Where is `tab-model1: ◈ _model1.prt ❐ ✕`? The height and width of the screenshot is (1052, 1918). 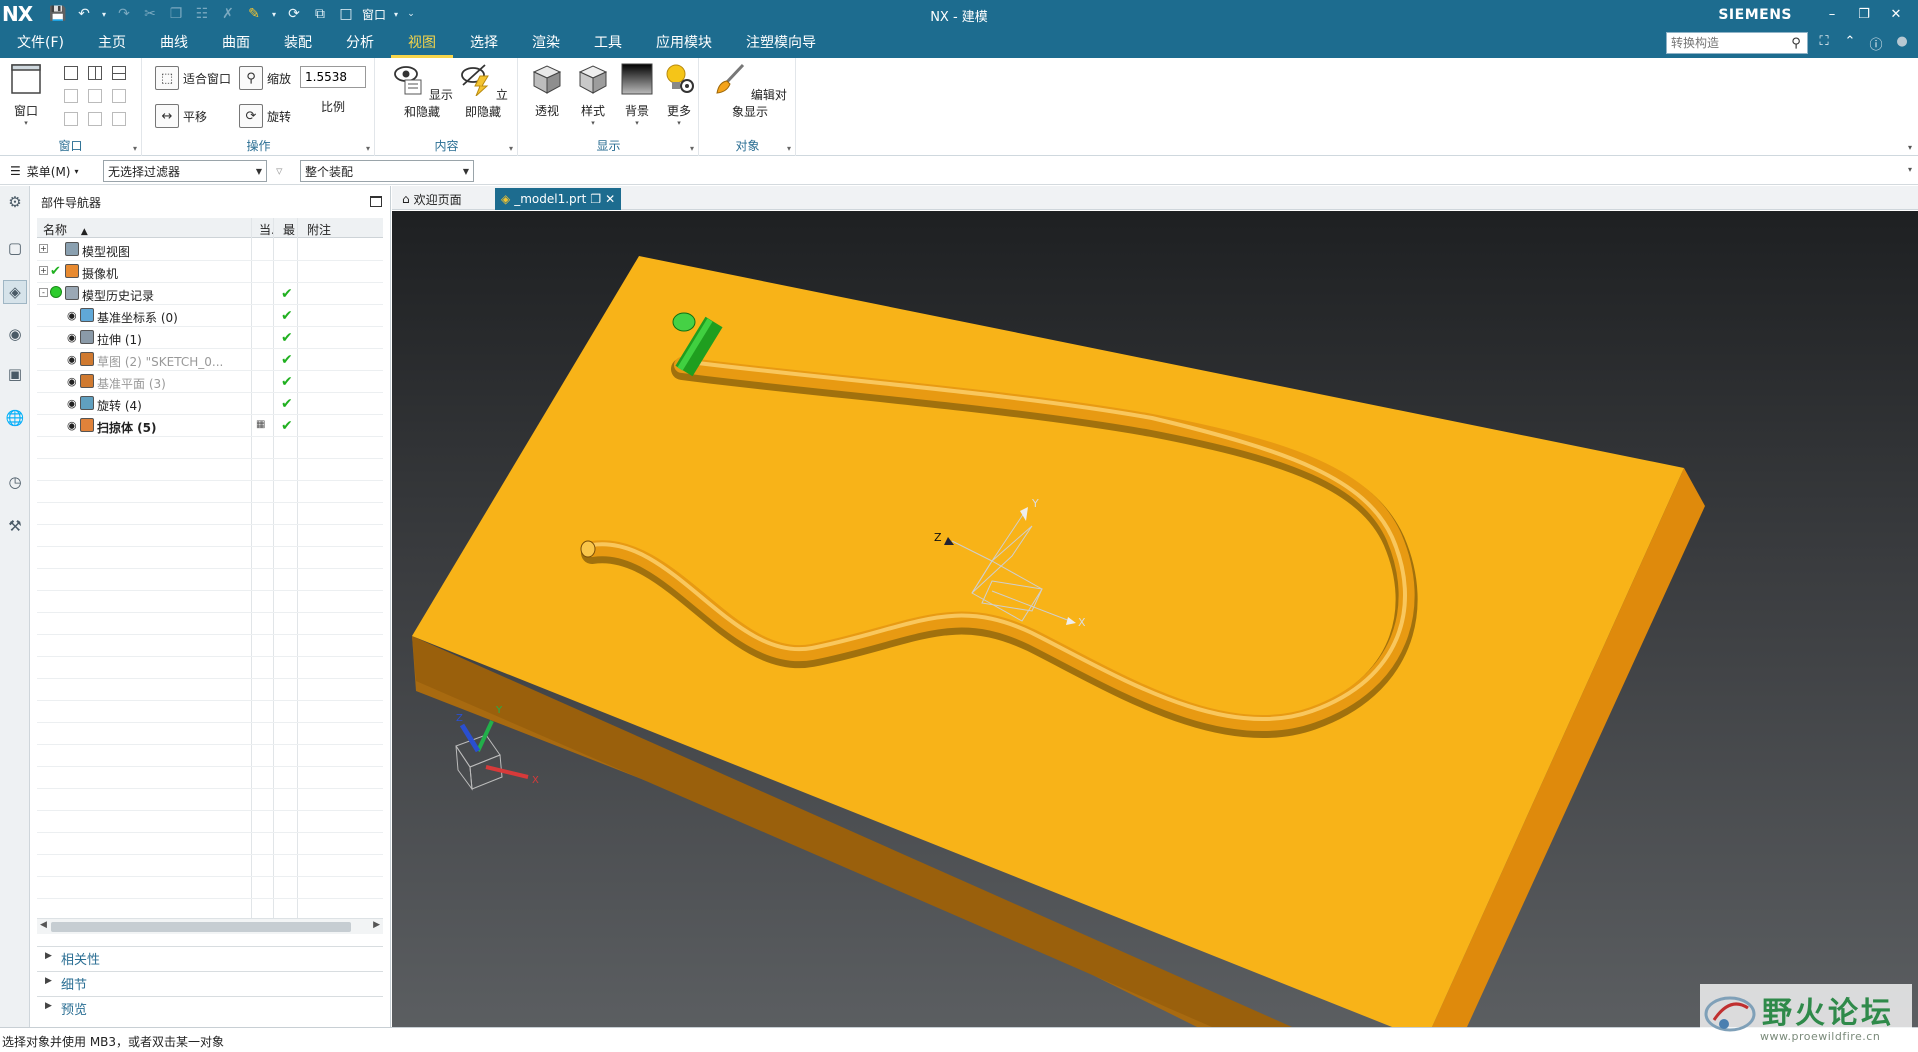
tab-model1: ◈ _model1.prt ❐ ✕ is located at coordinates (558, 199).